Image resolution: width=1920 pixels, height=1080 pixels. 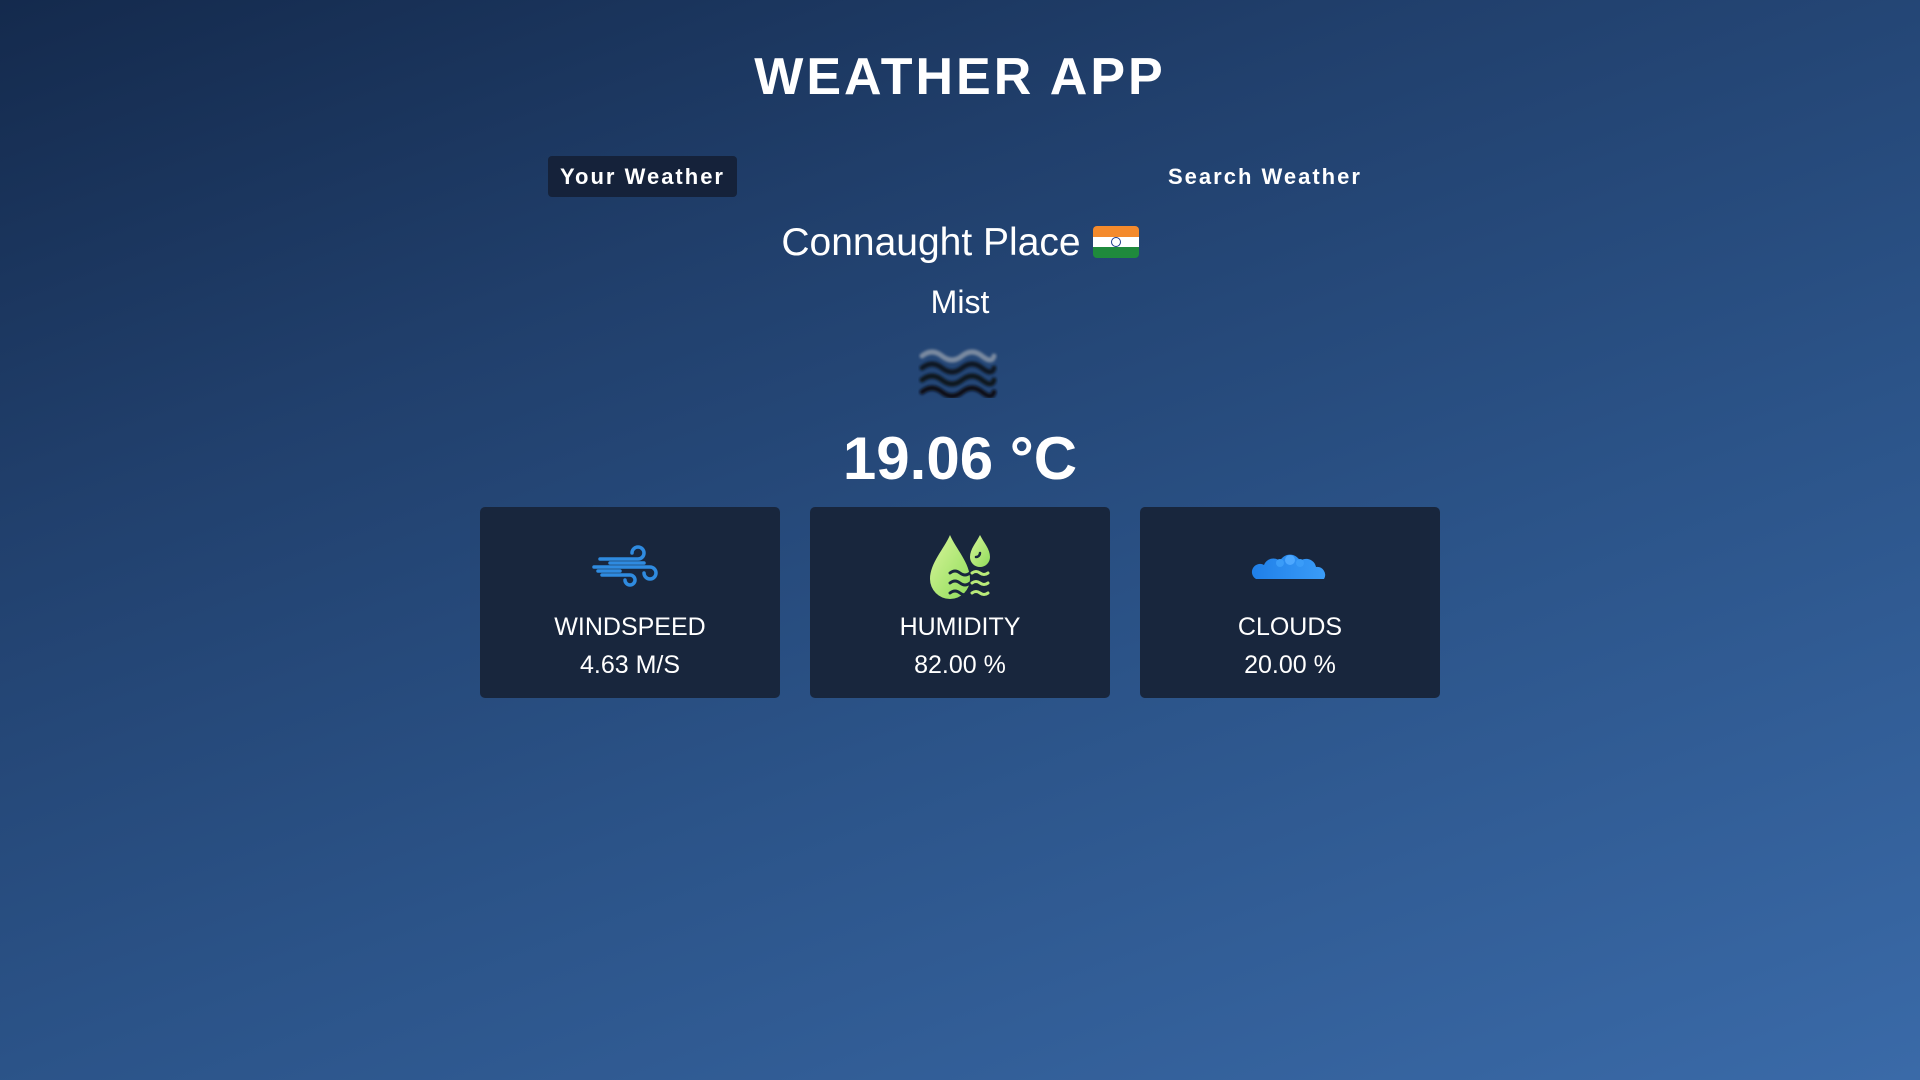 What do you see at coordinates (958, 372) in the screenshot?
I see `mist-icon` at bounding box center [958, 372].